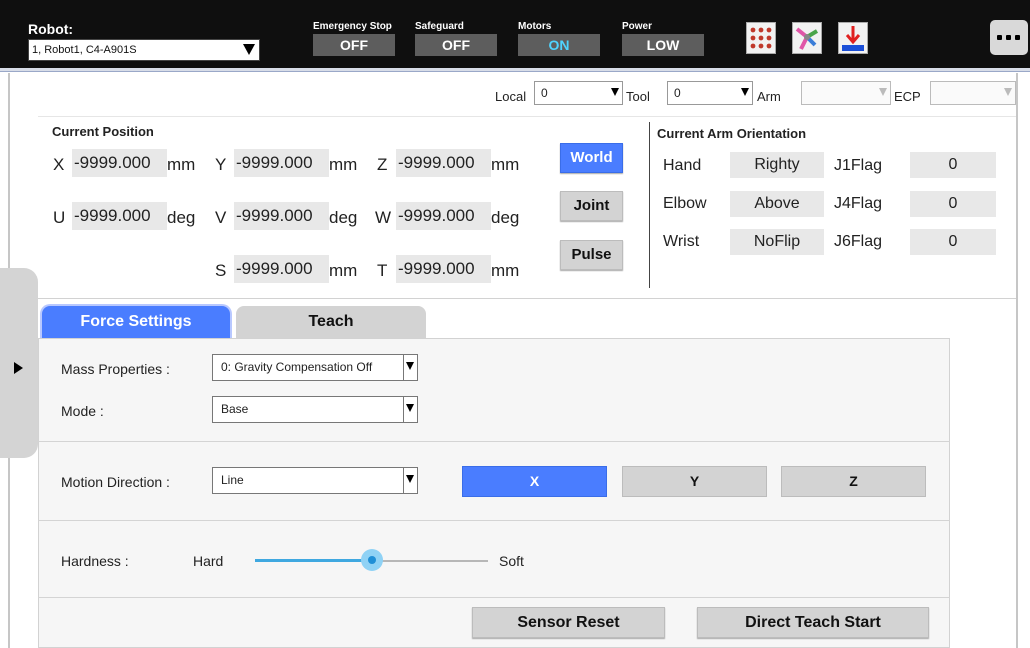 The width and height of the screenshot is (1030, 648). Describe the element at coordinates (591, 255) in the screenshot. I see `pulse-button: Pulse` at that location.